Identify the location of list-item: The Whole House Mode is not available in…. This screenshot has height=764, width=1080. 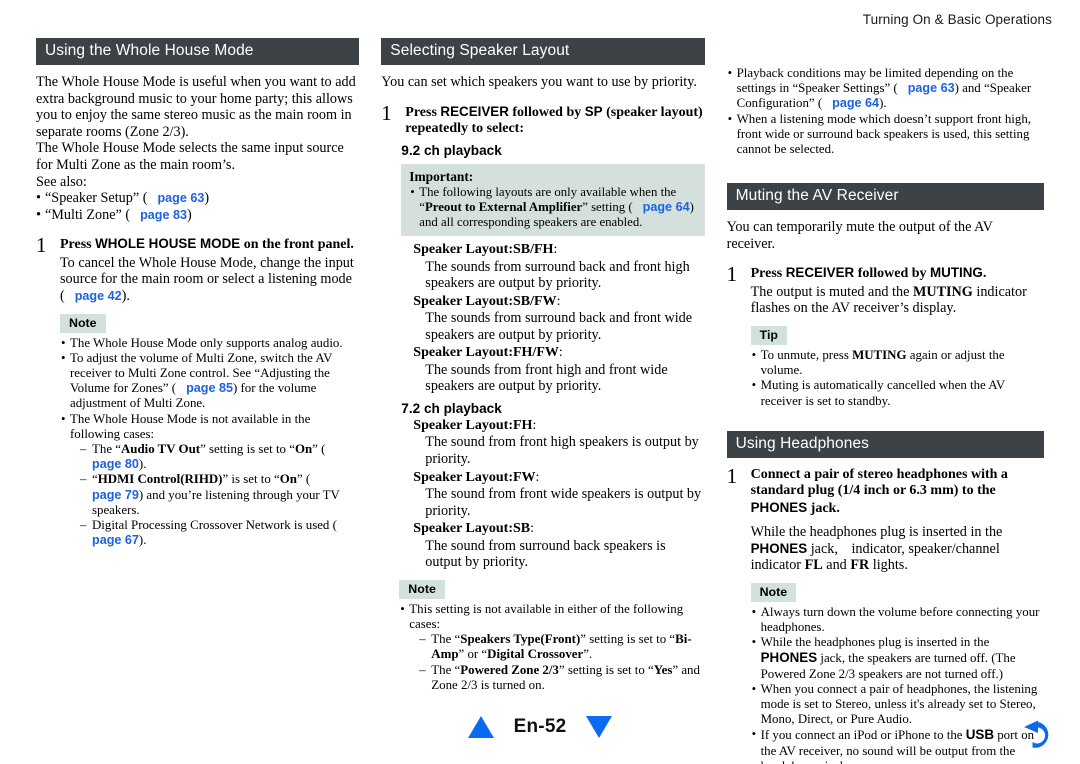
(209, 480).